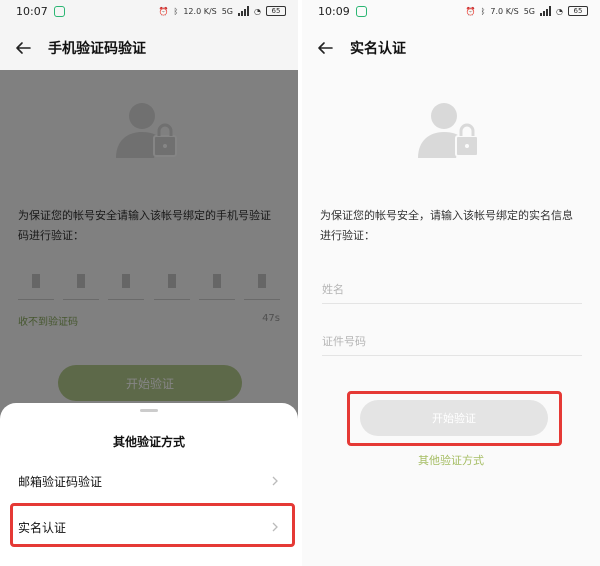 This screenshot has width=600, height=566. Describe the element at coordinates (378, 49) in the screenshot. I see `page-title: 实名认证` at that location.